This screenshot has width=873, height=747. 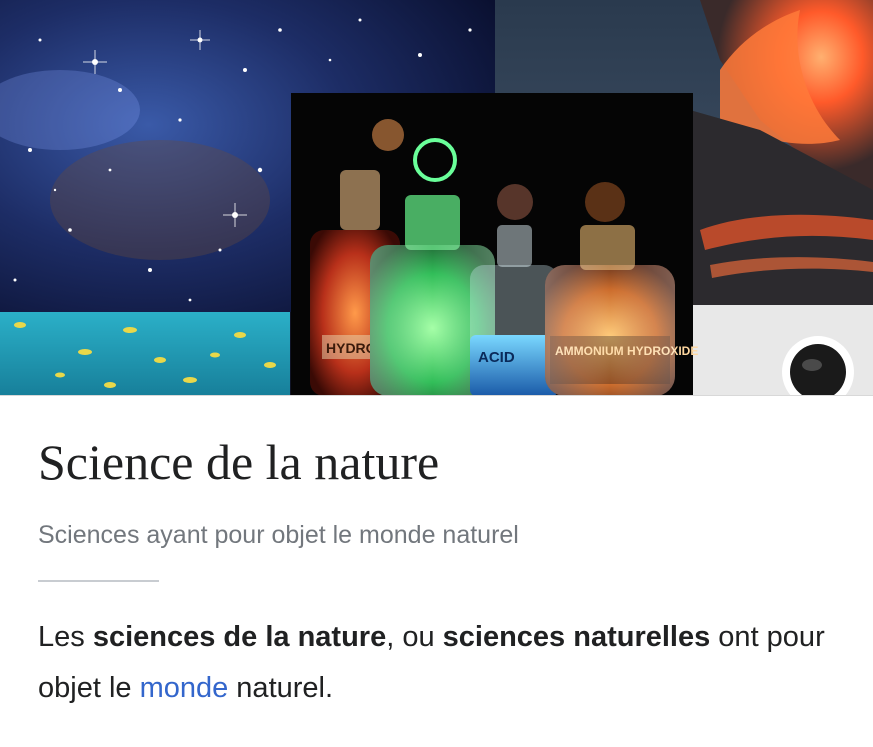 I want to click on extract-bold-term: sciences naturelles, so click(x=576, y=636).